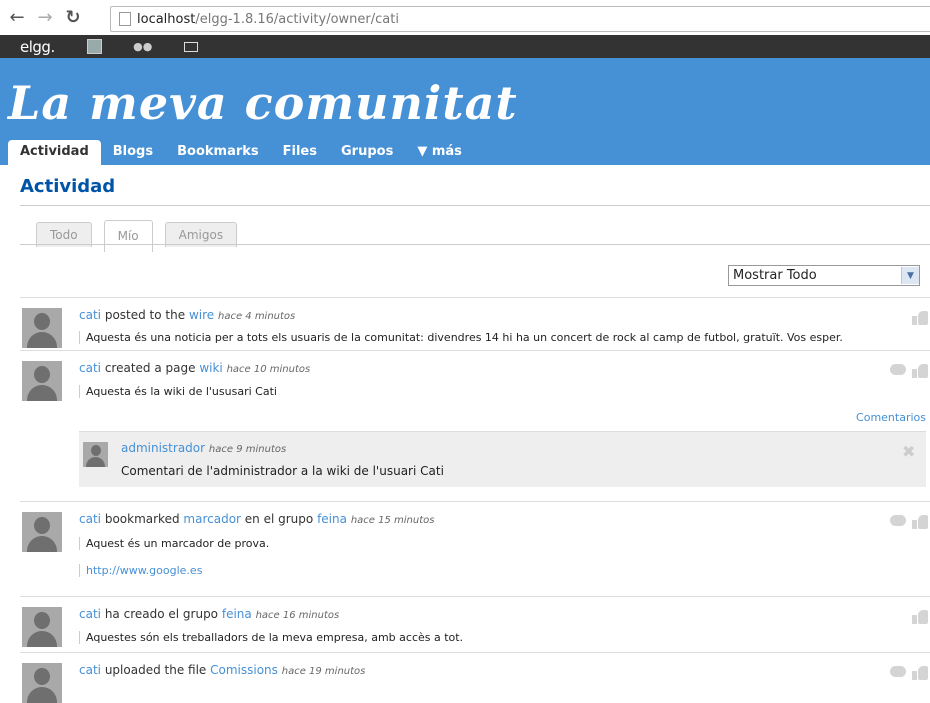 The height and width of the screenshot is (703, 930). What do you see at coordinates (891, 417) in the screenshot?
I see `comments-link: Comentarios` at bounding box center [891, 417].